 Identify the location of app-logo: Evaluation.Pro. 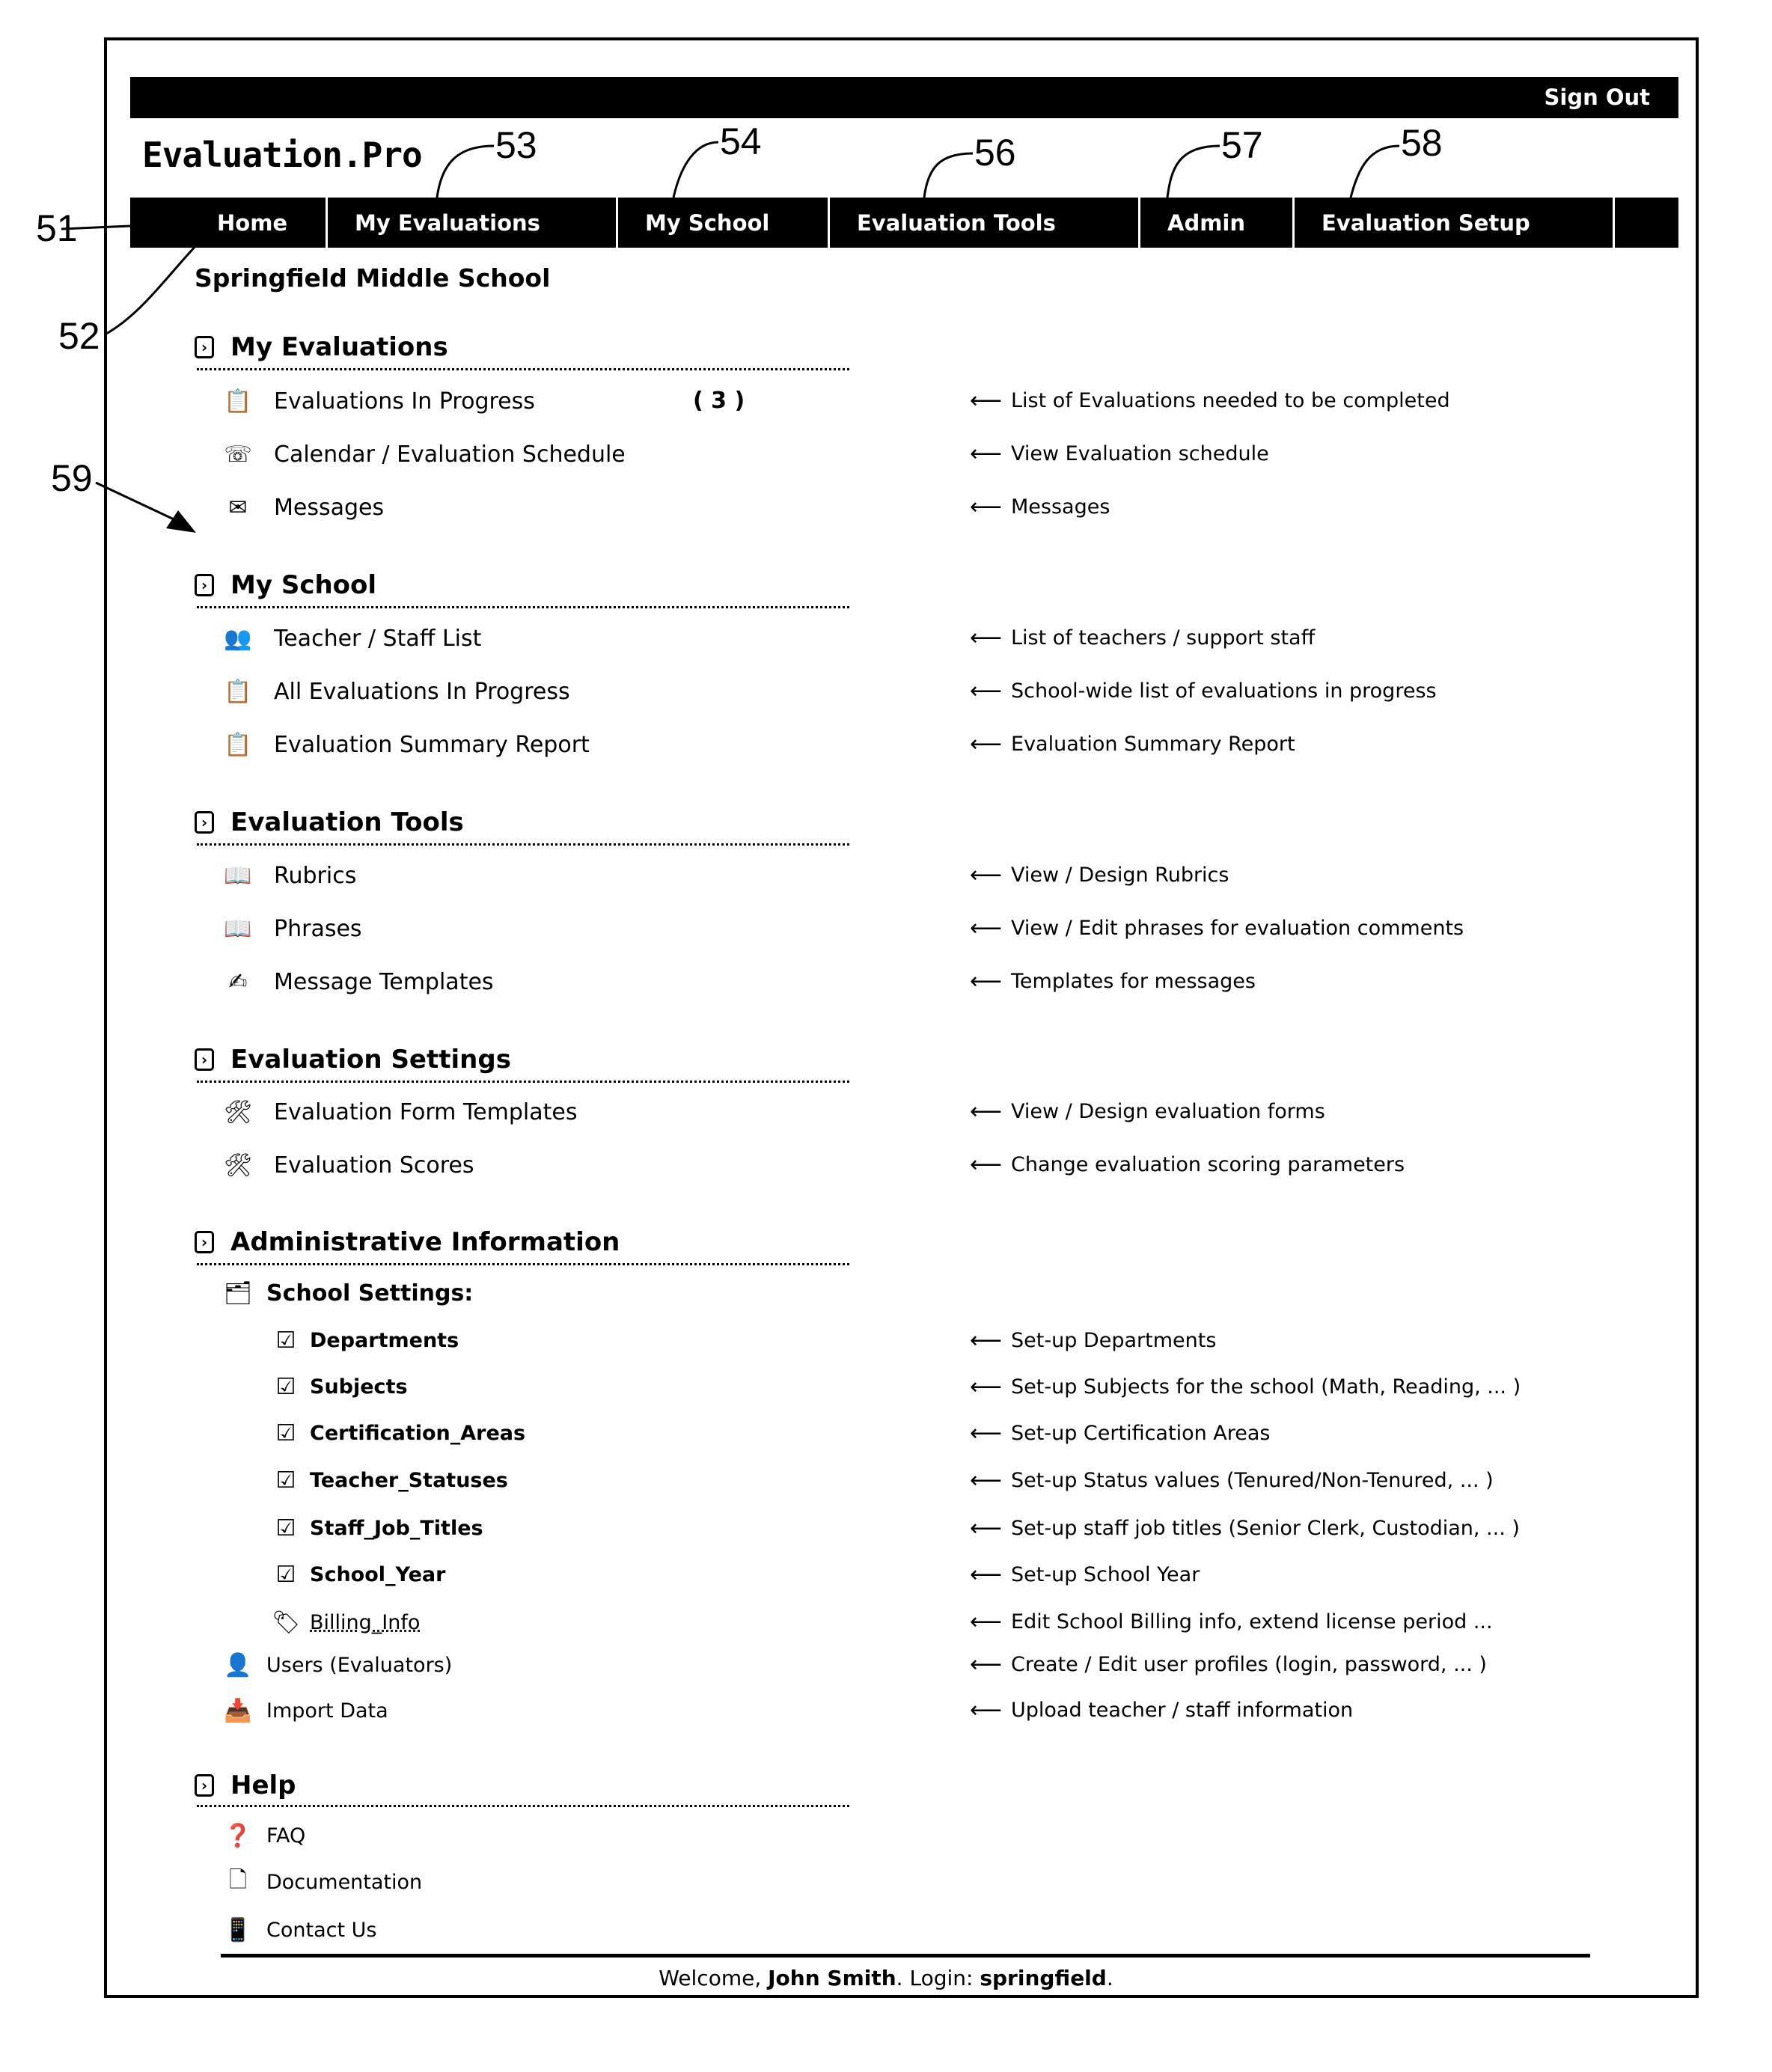
(282, 155).